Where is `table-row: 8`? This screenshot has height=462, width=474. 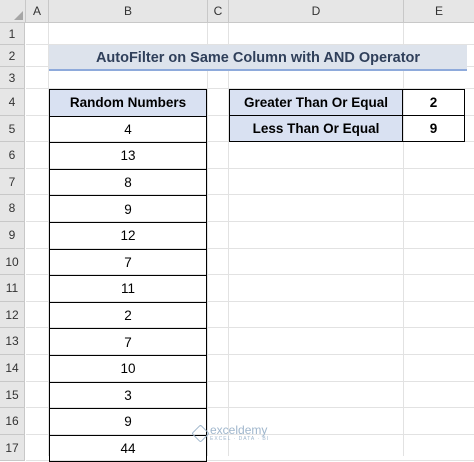
table-row: 8 is located at coordinates (128, 182).